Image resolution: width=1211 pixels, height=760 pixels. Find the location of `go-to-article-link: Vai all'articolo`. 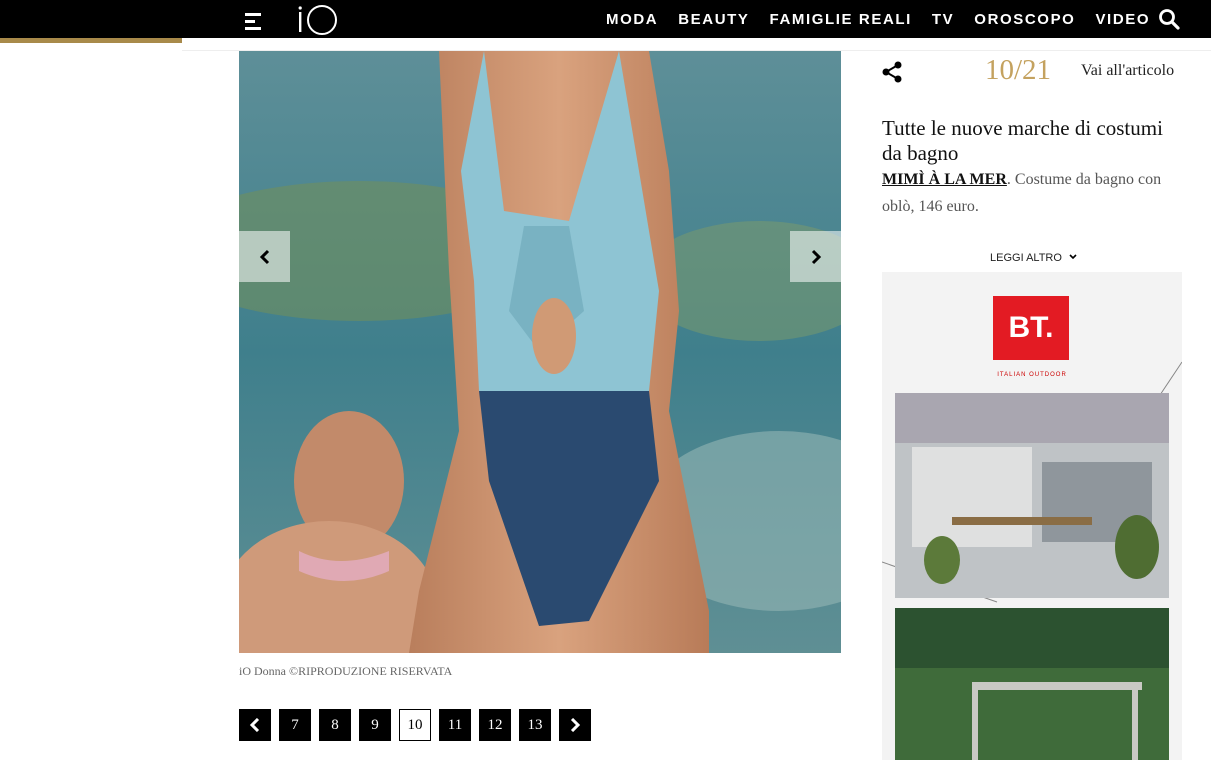

go-to-article-link: Vai all'articolo is located at coordinates (1127, 71).